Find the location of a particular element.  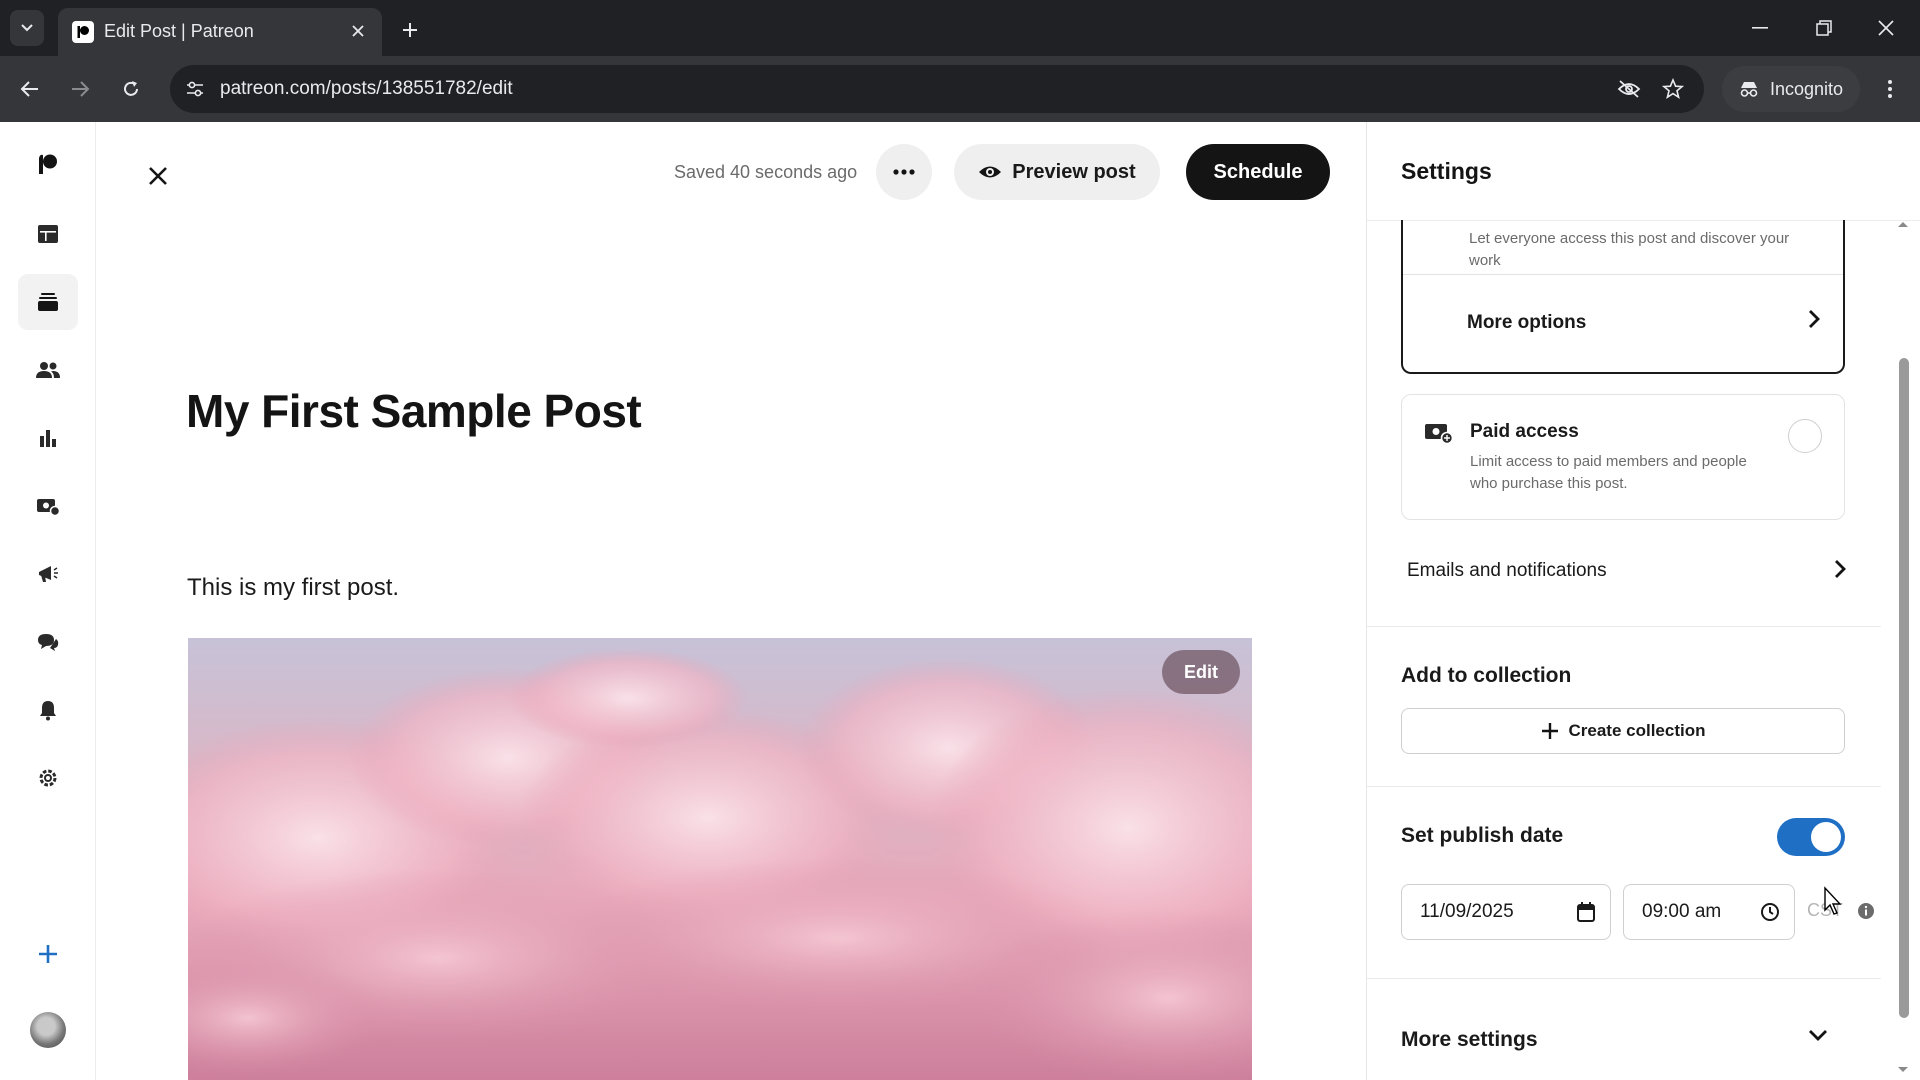

scroll-down-icon is located at coordinates (1903, 1070).